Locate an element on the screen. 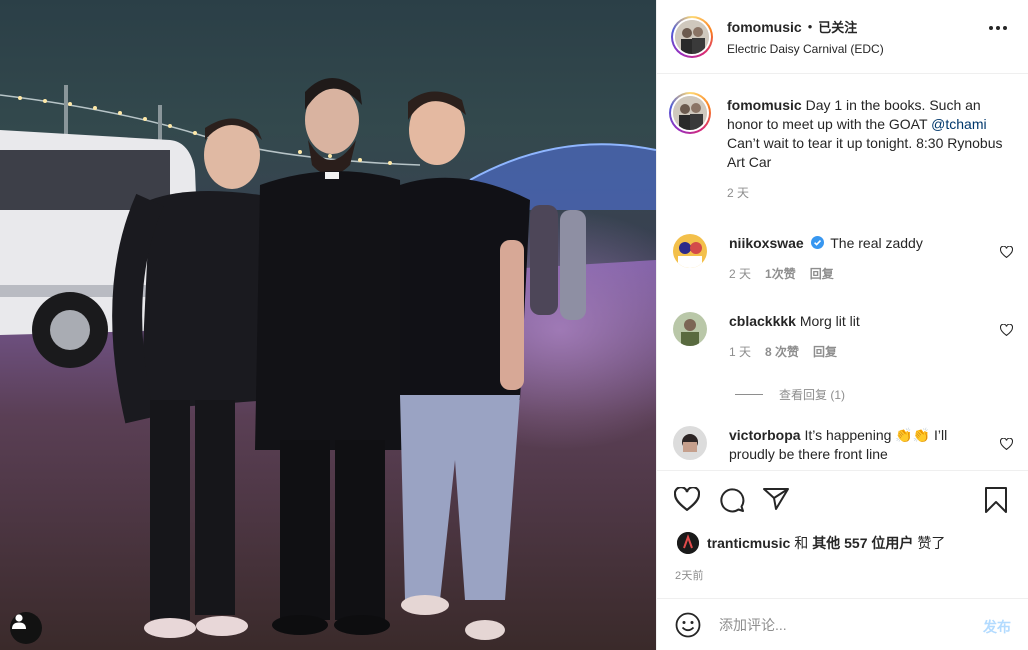 This screenshot has width=1028, height=650. comment-text: The real zaddy is located at coordinates (876, 243).